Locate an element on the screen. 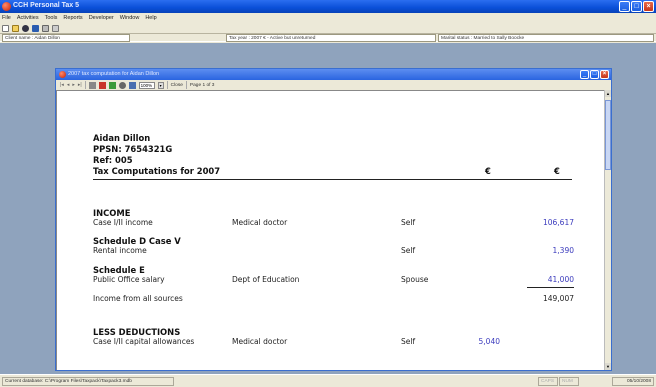 This screenshot has height=387, width=656. deduction-row-who: Self is located at coordinates (408, 341).